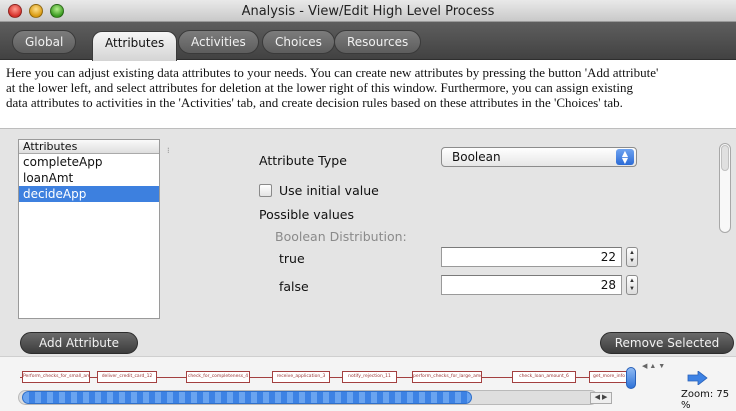 The image size is (736, 411). What do you see at coordinates (306, 214) in the screenshot?
I see `possible-values-label: Possible values` at bounding box center [306, 214].